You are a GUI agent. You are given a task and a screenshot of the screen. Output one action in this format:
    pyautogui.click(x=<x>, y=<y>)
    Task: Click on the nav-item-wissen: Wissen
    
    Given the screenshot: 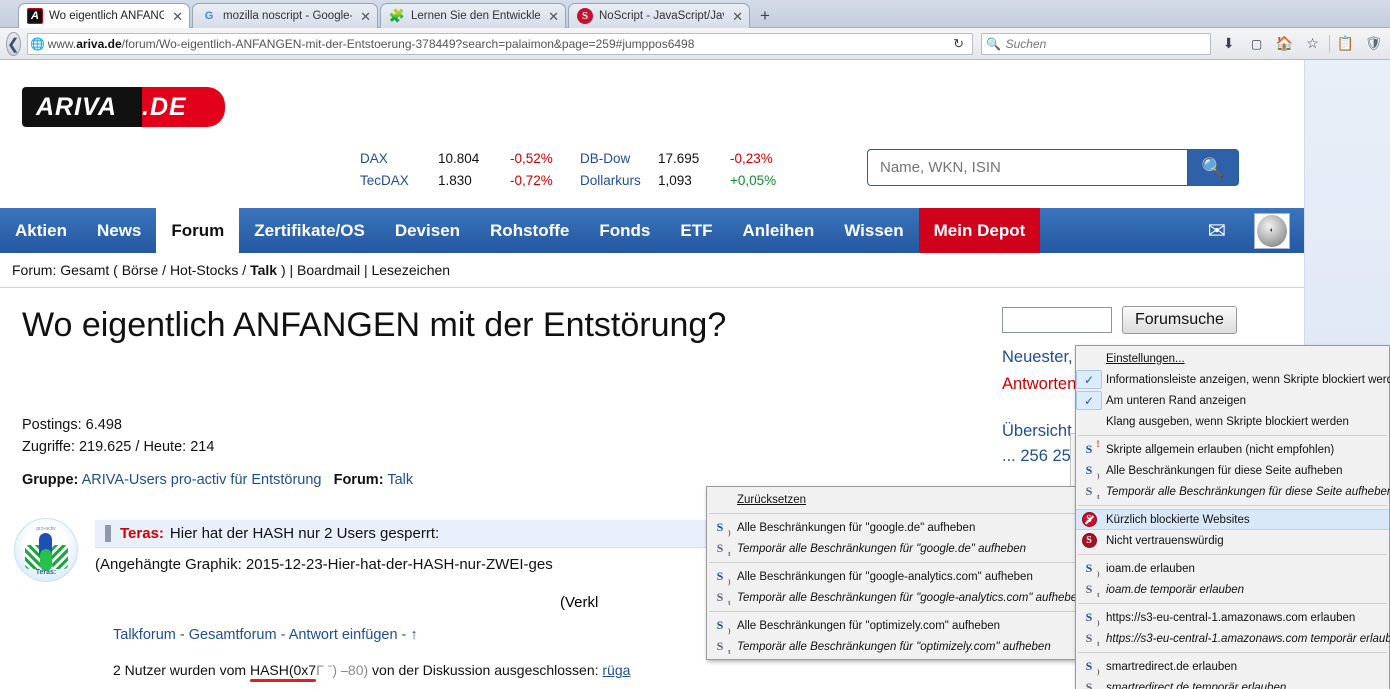 What is the action you would take?
    pyautogui.click(x=873, y=230)
    